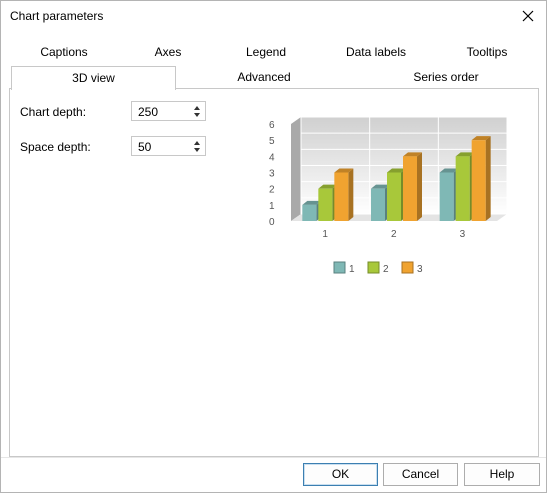 This screenshot has height=493, width=547. What do you see at coordinates (325, 234) in the screenshot?
I see `x-tick-label: 1` at bounding box center [325, 234].